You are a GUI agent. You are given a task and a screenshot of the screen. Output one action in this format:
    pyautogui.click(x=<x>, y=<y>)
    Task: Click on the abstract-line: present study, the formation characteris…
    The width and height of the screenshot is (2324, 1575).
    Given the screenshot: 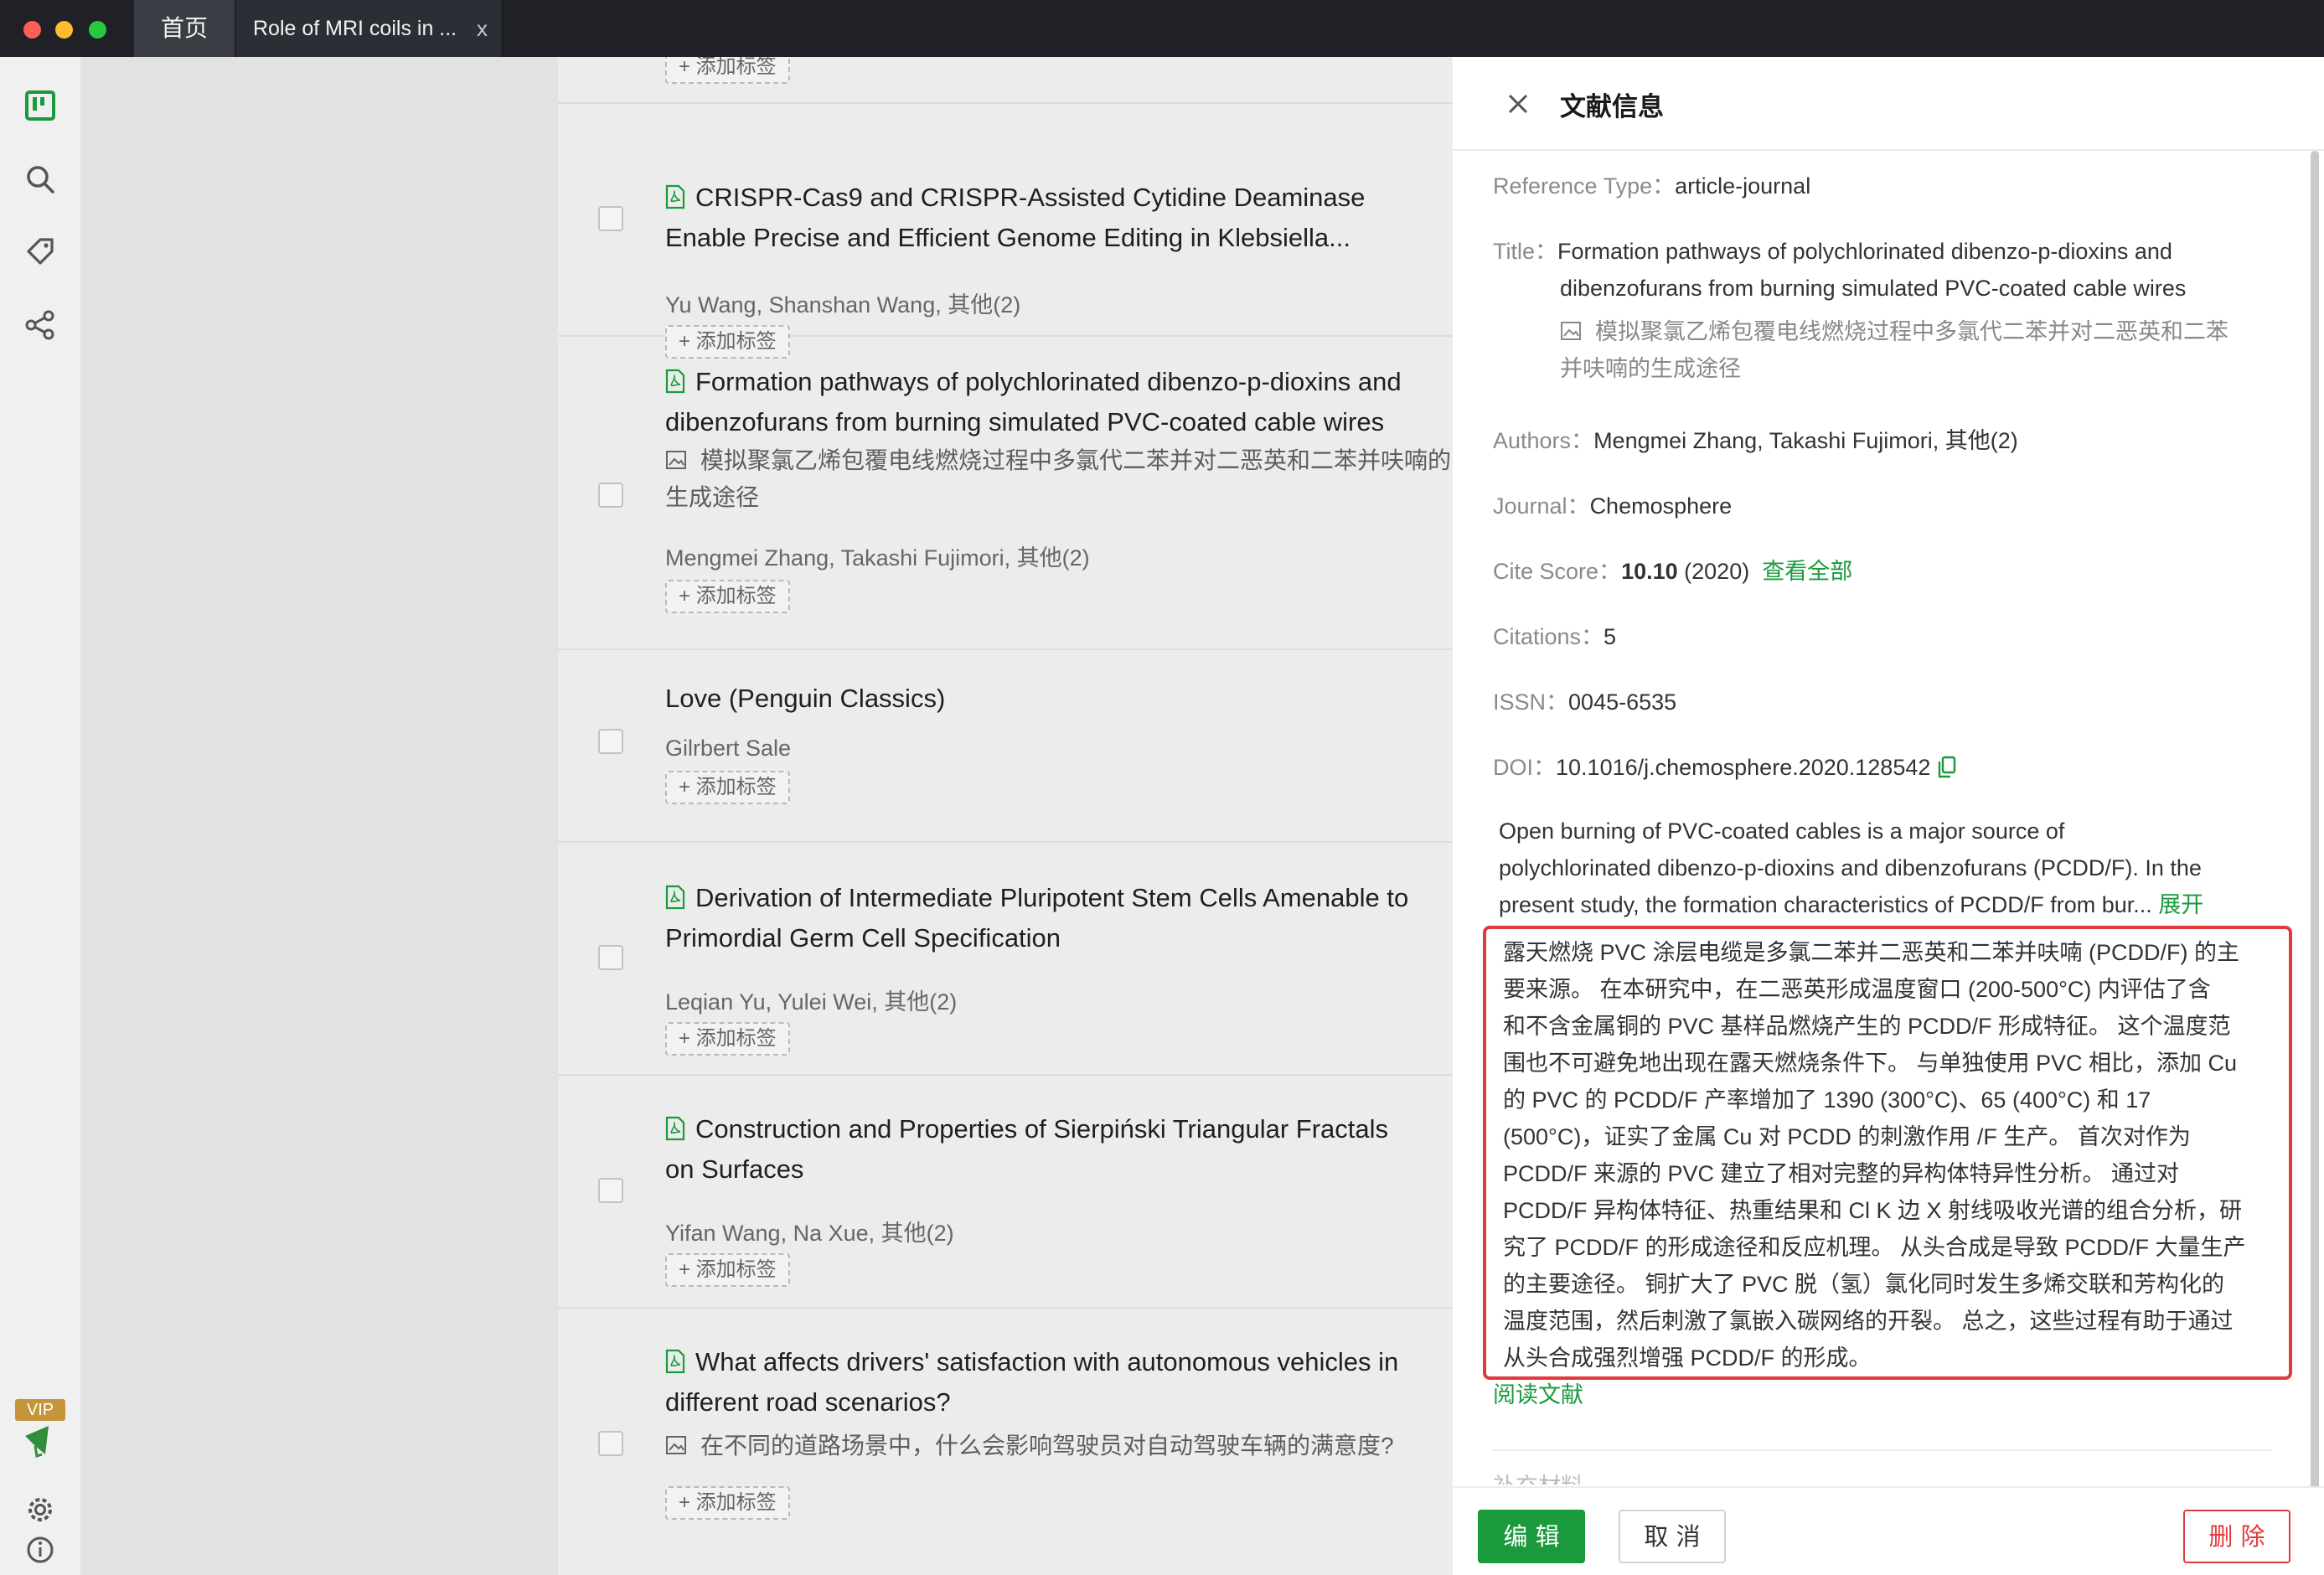 What is the action you would take?
    pyautogui.click(x=1884, y=904)
    